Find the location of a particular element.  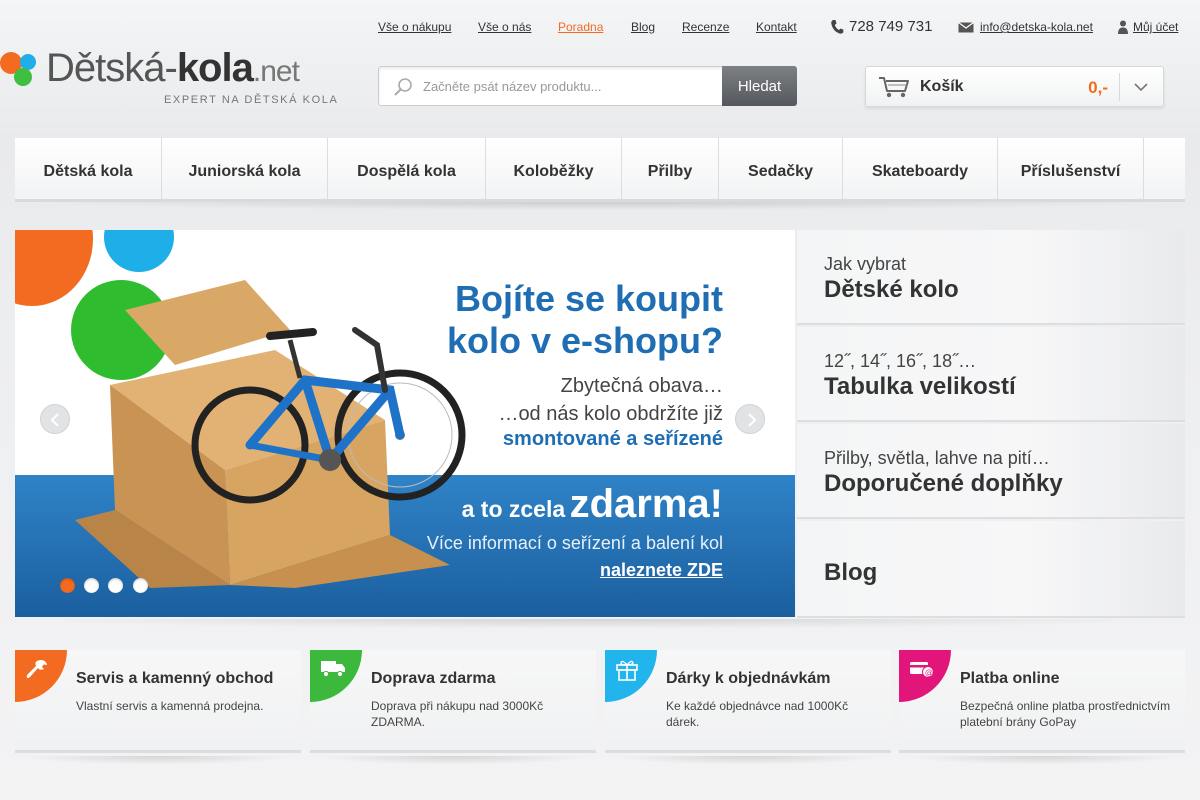

decor-circle-blue is located at coordinates (139, 251).